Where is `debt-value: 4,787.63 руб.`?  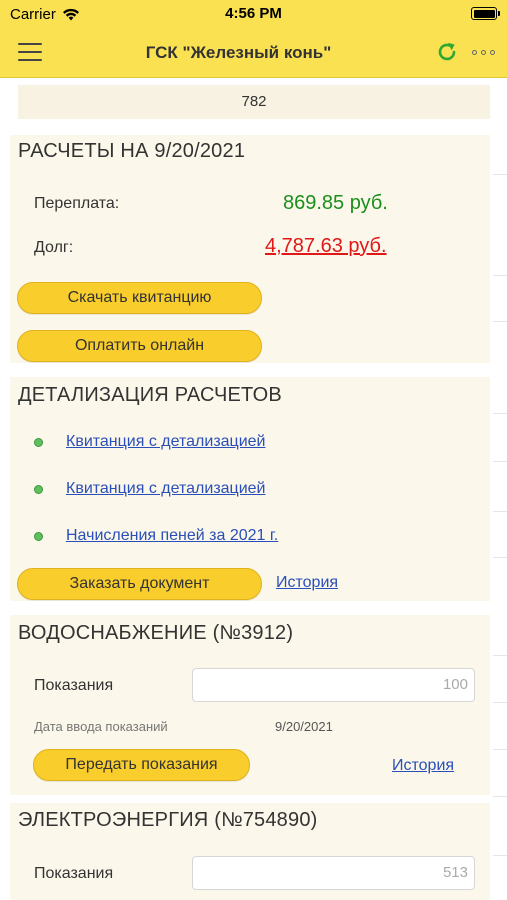 debt-value: 4,787.63 руб. is located at coordinates (326, 246).